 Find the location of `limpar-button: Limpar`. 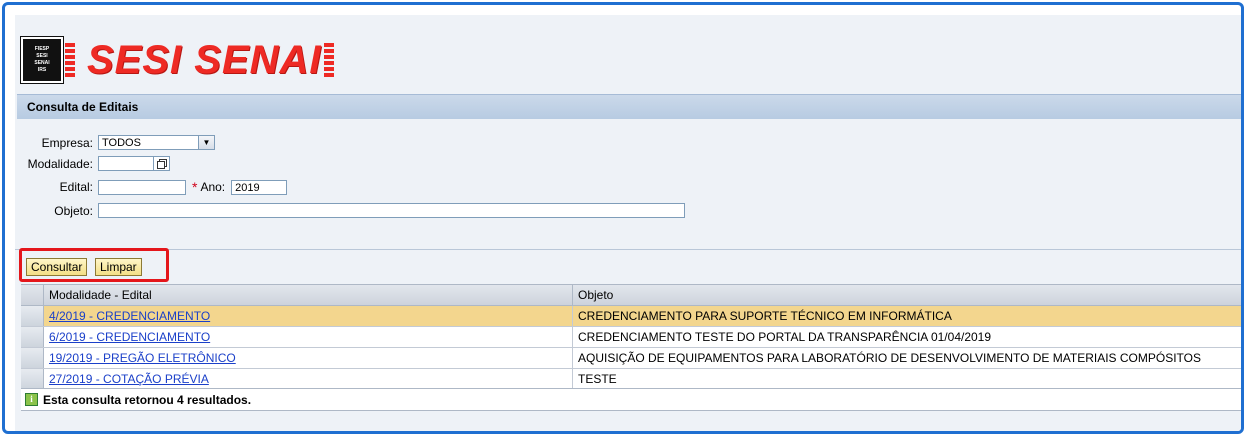

limpar-button: Limpar is located at coordinates (118, 267).